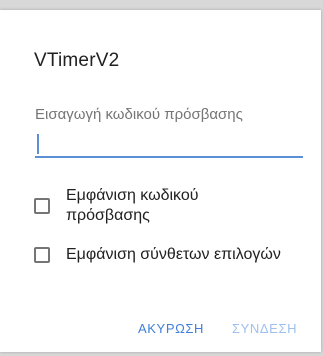  What do you see at coordinates (173, 254) in the screenshot?
I see `advanced-options-label: Εμφάνιση σύνθετων επιλογών` at bounding box center [173, 254].